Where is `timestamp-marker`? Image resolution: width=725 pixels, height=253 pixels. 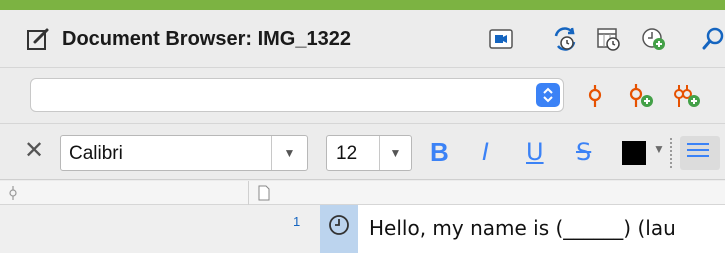 timestamp-marker is located at coordinates (339, 229).